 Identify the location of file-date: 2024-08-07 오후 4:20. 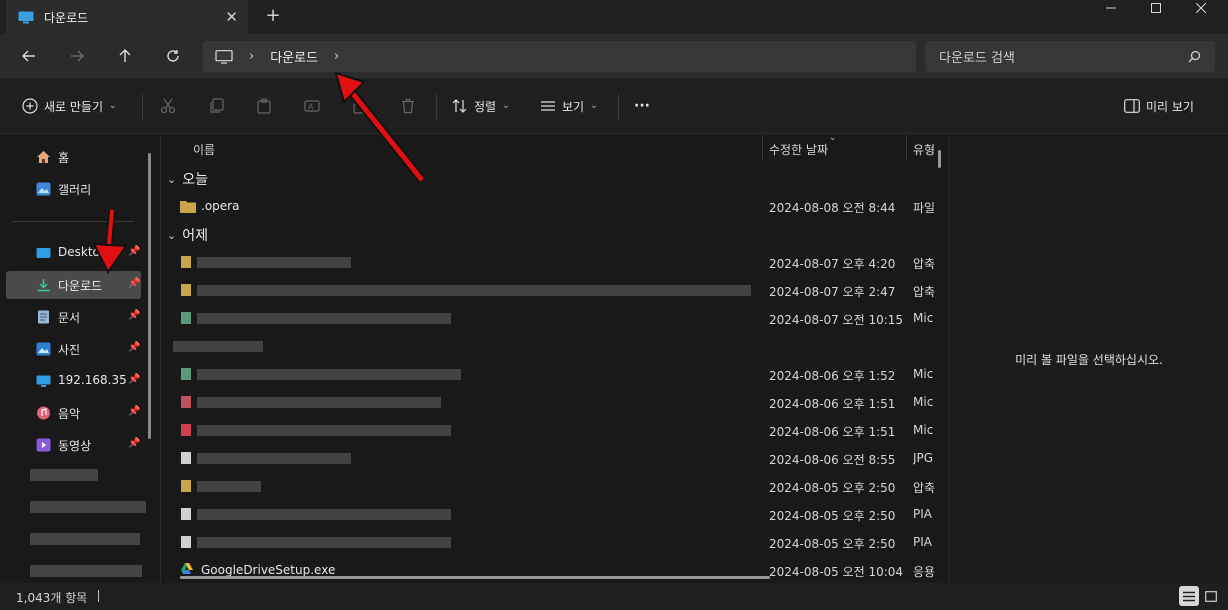
(832, 264).